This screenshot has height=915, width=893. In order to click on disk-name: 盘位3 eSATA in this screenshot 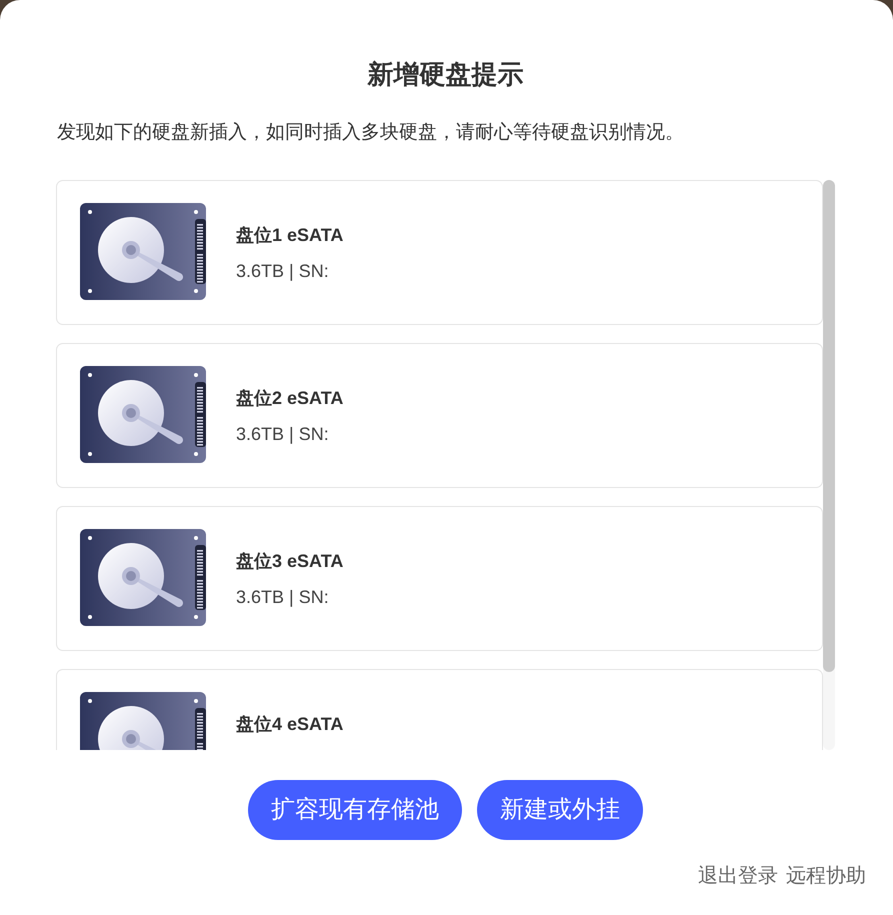, I will do `click(290, 561)`.